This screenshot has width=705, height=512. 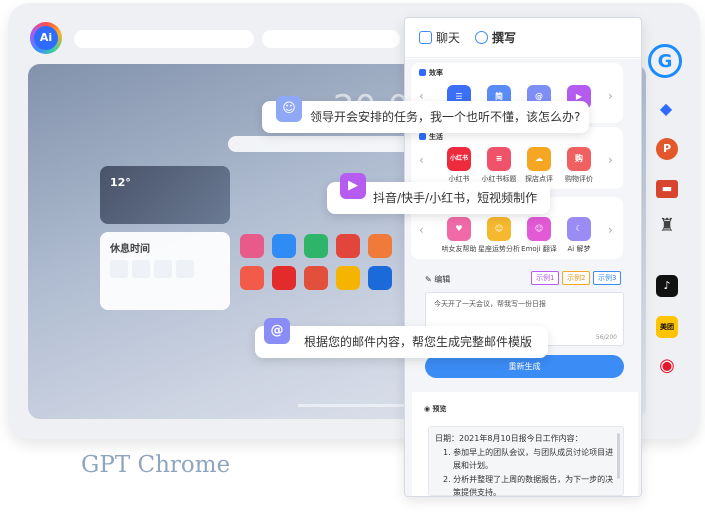 I want to click on tool-label: Emoji 翻译, so click(x=539, y=249).